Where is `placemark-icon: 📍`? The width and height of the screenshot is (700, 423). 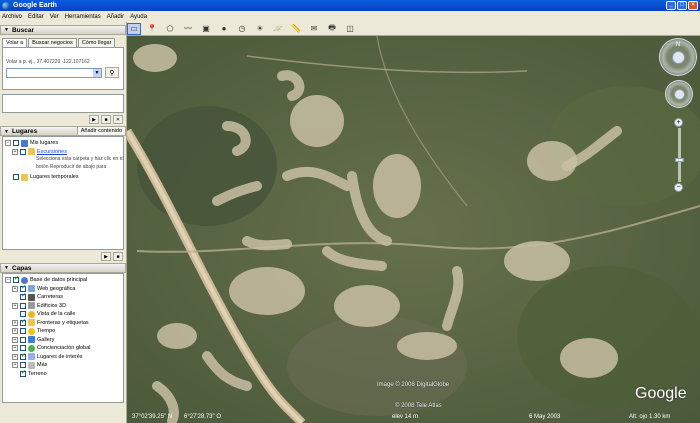 placemark-icon: 📍 is located at coordinates (152, 29).